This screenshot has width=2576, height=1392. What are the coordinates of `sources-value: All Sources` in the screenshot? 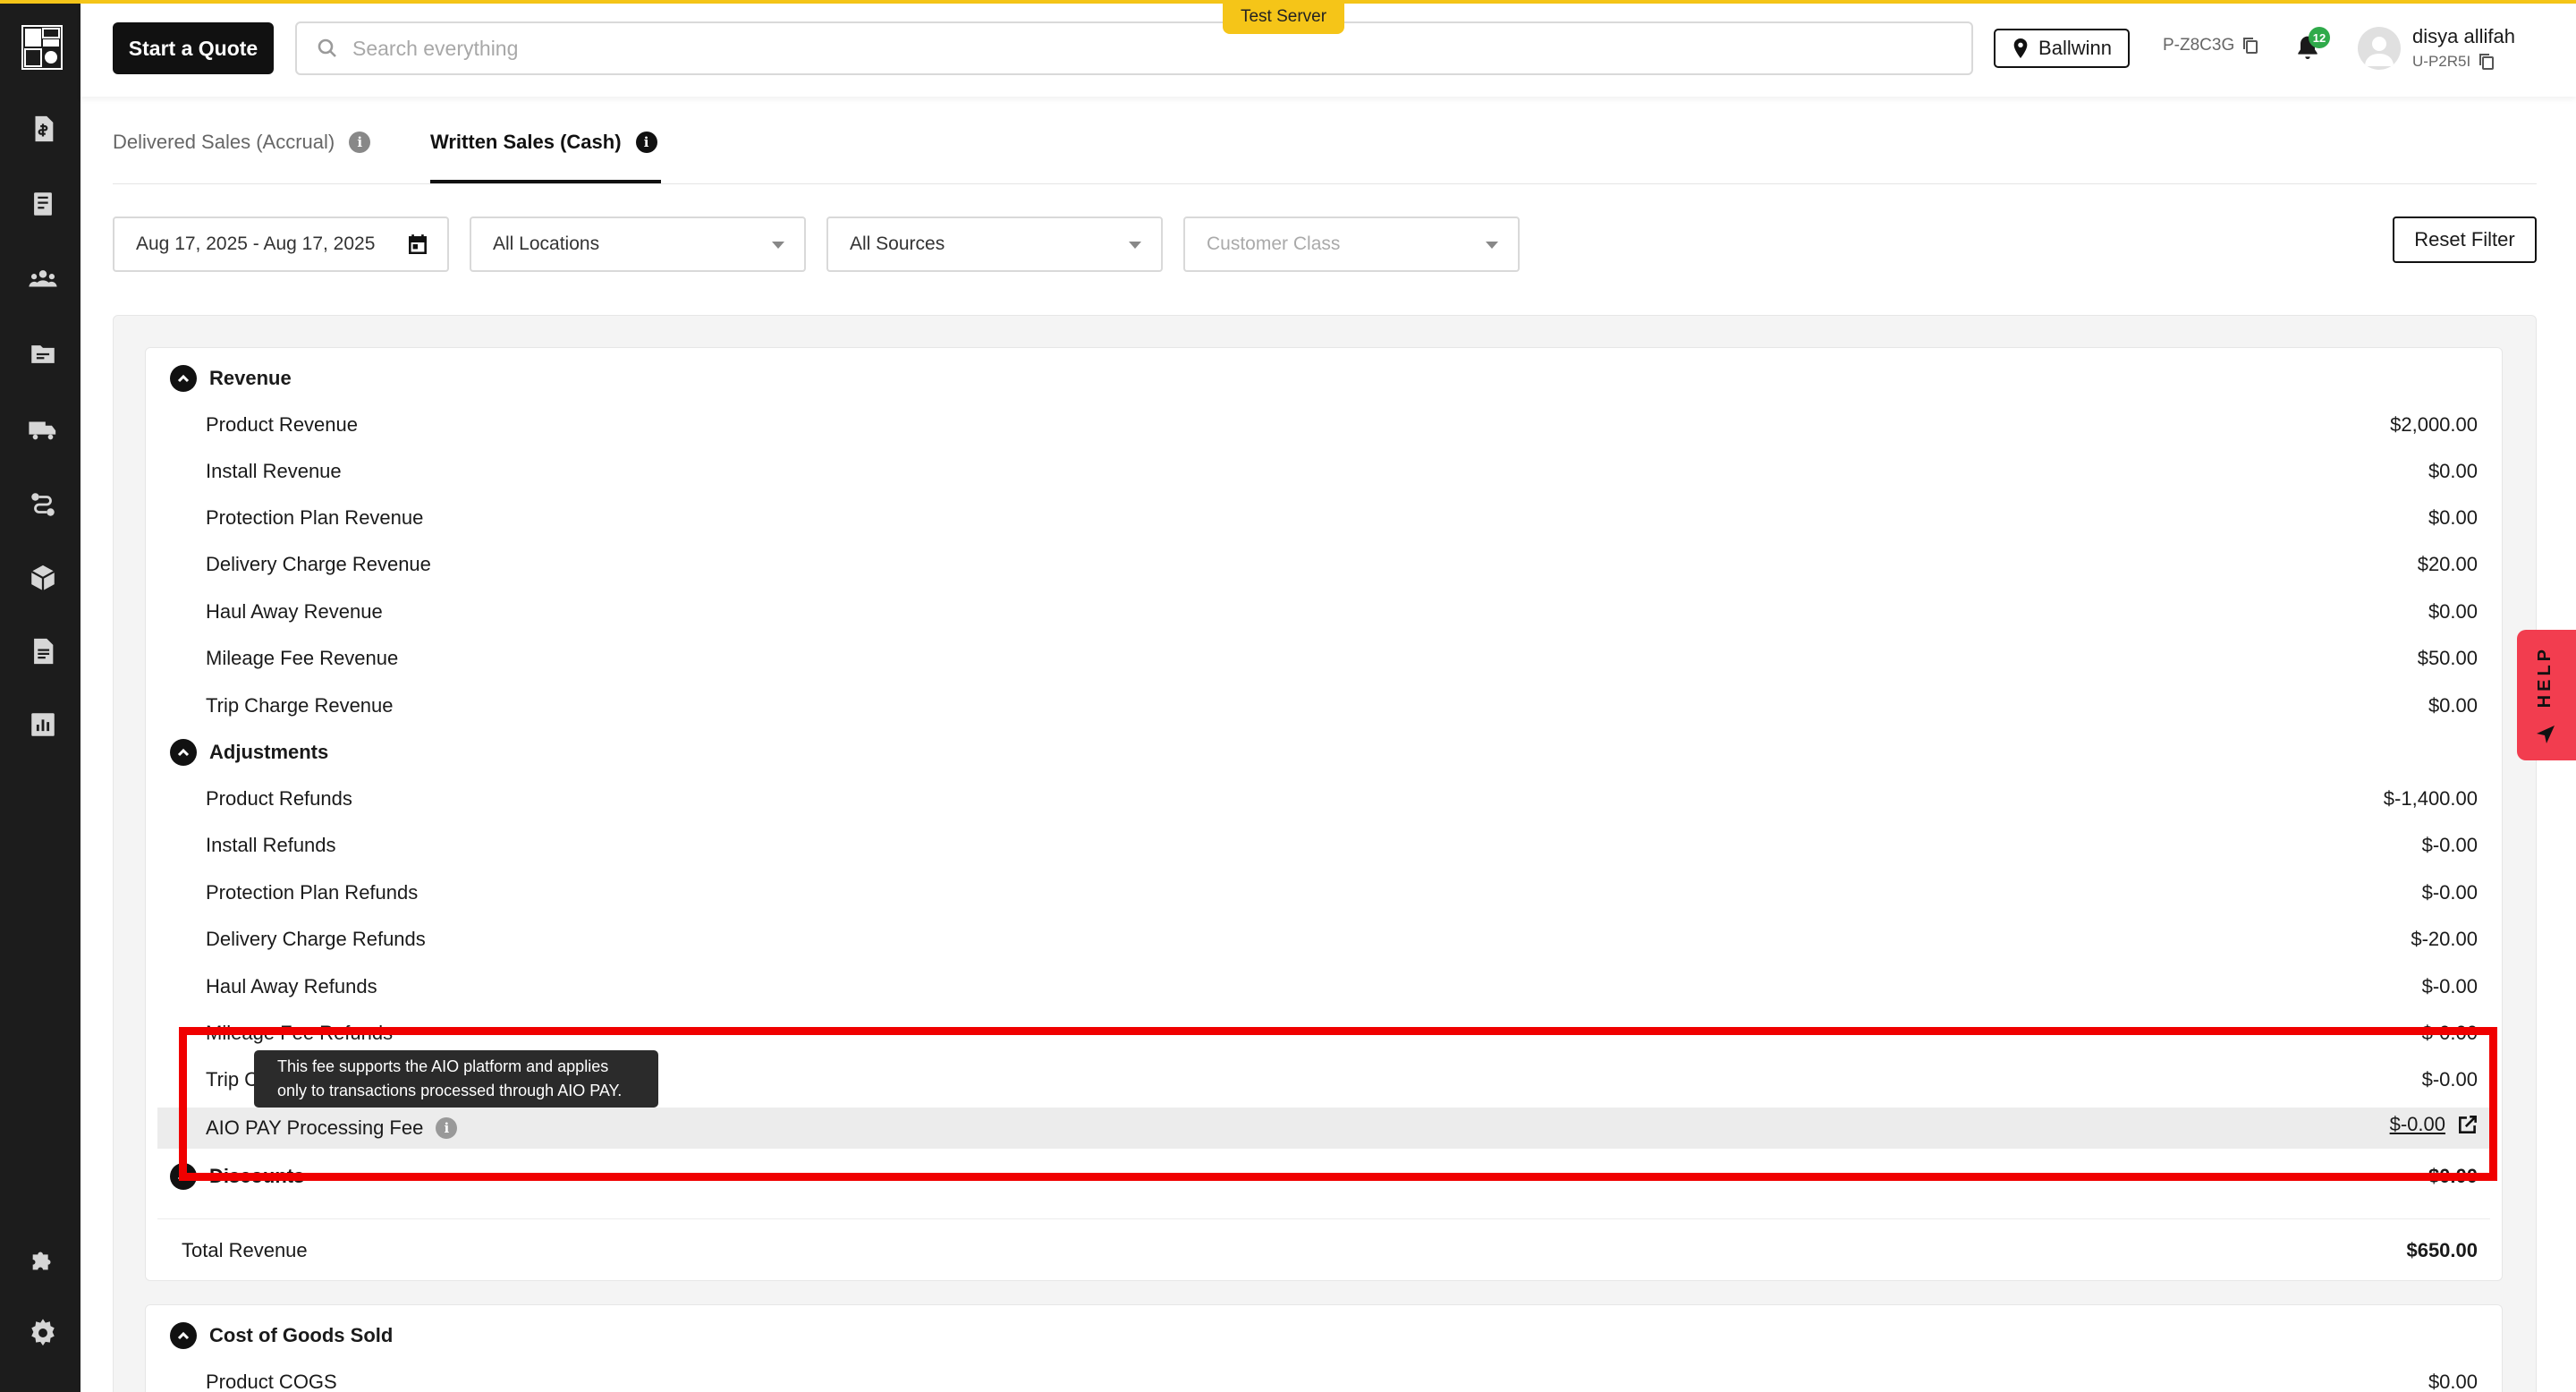 It's located at (897, 243).